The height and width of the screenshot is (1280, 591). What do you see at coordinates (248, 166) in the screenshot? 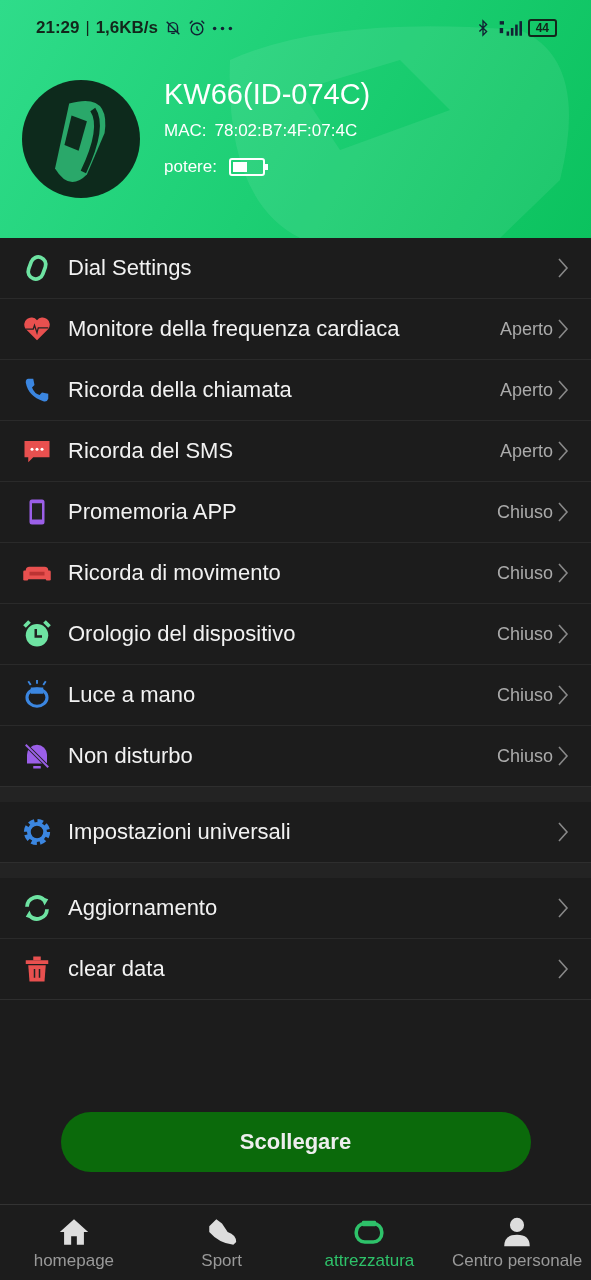
I see `battery-icon` at bounding box center [248, 166].